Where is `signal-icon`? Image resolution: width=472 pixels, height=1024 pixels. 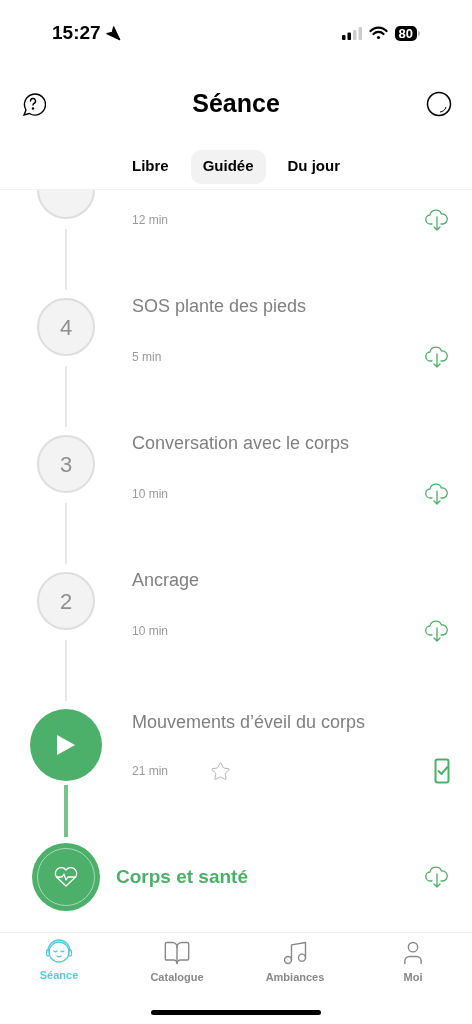 signal-icon is located at coordinates (351, 33).